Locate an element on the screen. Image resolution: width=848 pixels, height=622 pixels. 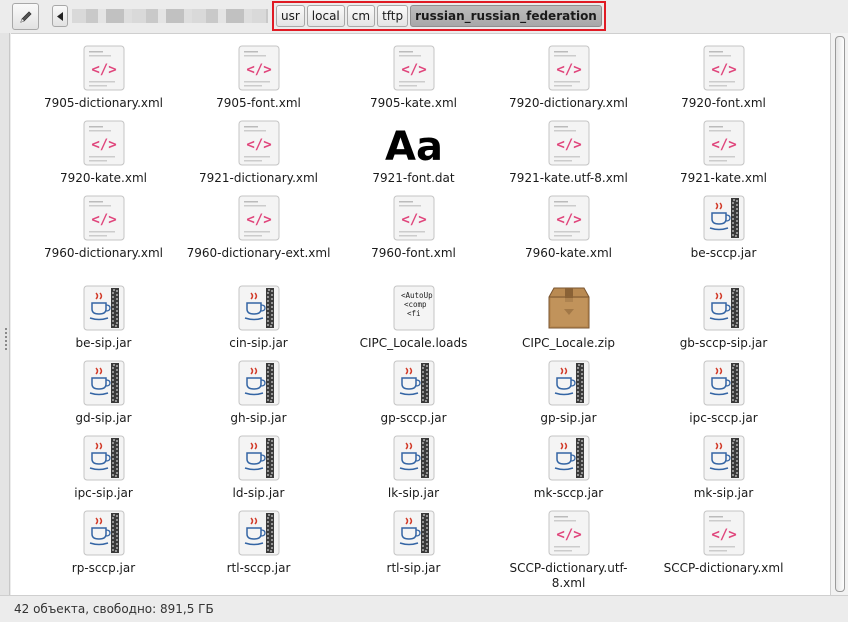
vertical-scrollbar is located at coordinates (839, 314).